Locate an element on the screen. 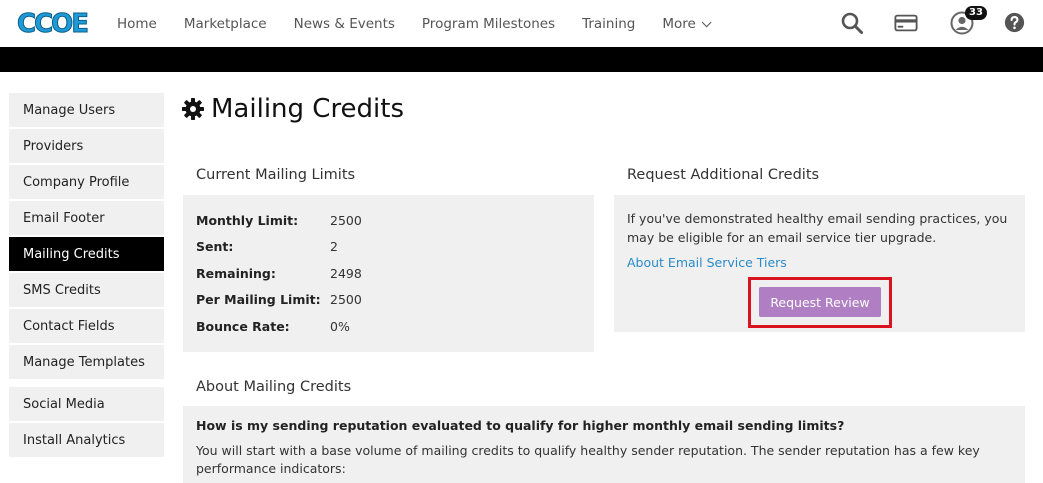 The image size is (1043, 483). sidebar-item-manage-users: Manage Users is located at coordinates (86, 111).